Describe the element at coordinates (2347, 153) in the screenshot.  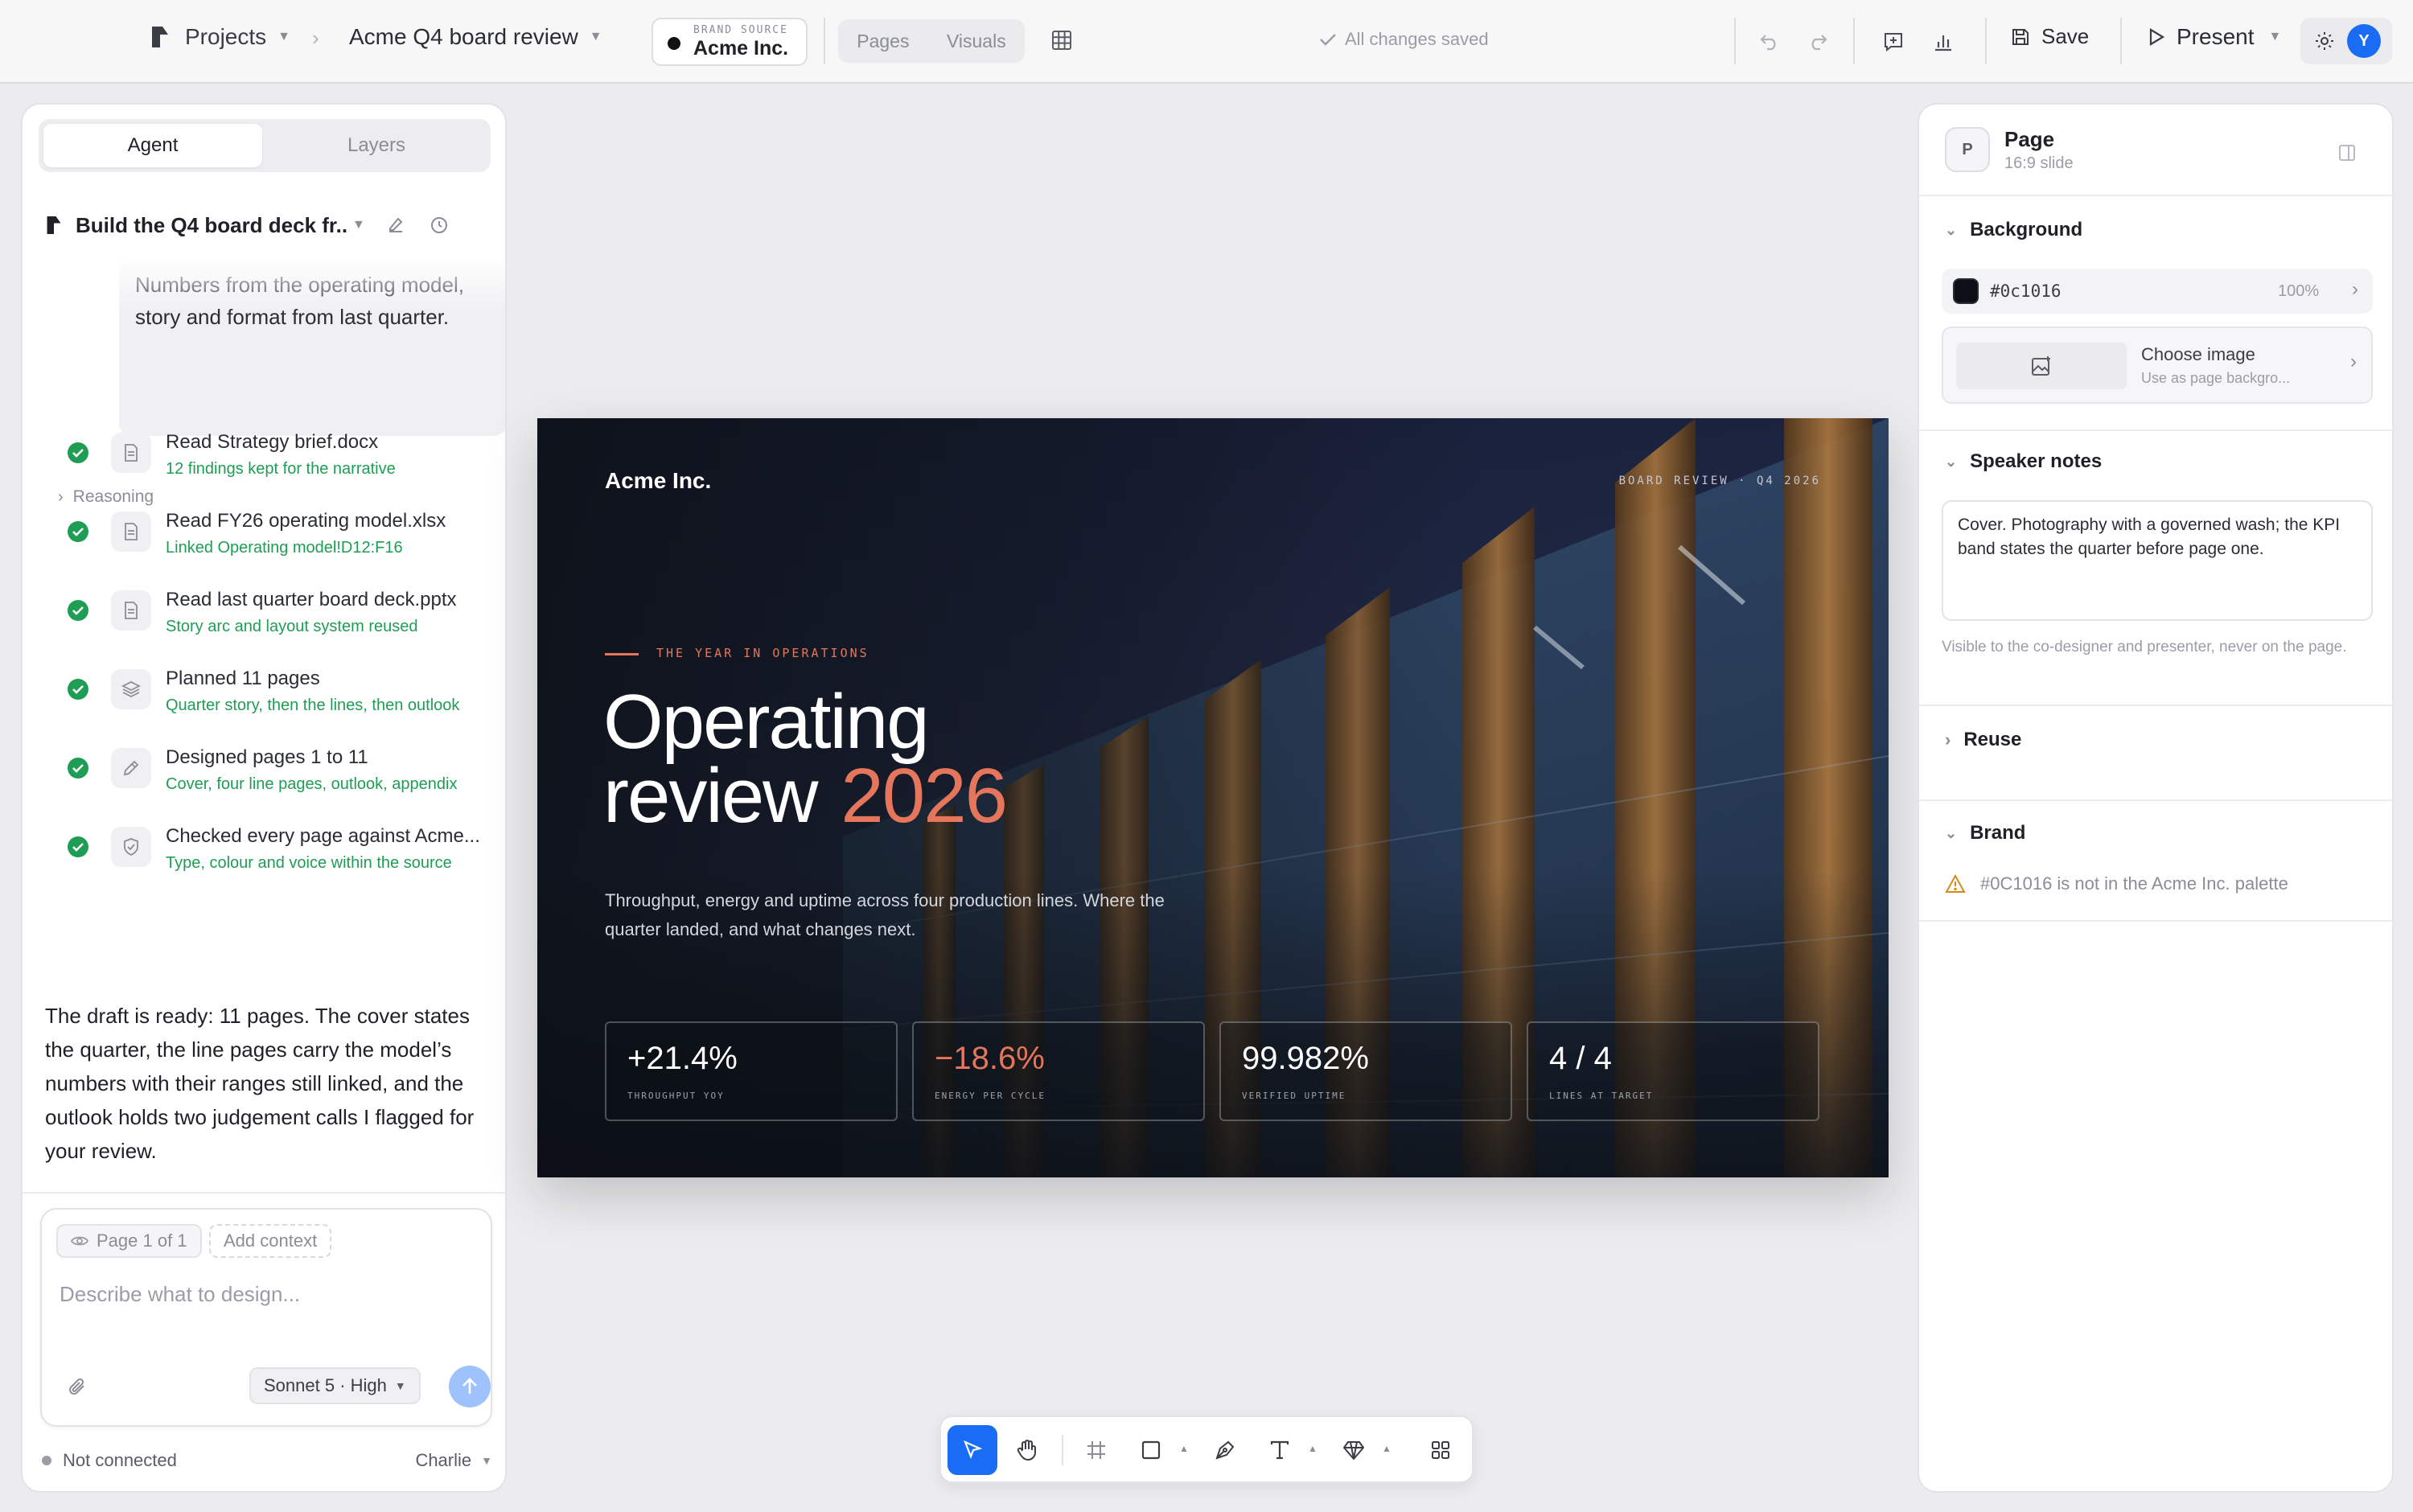
I see `collapse-panel-button` at that location.